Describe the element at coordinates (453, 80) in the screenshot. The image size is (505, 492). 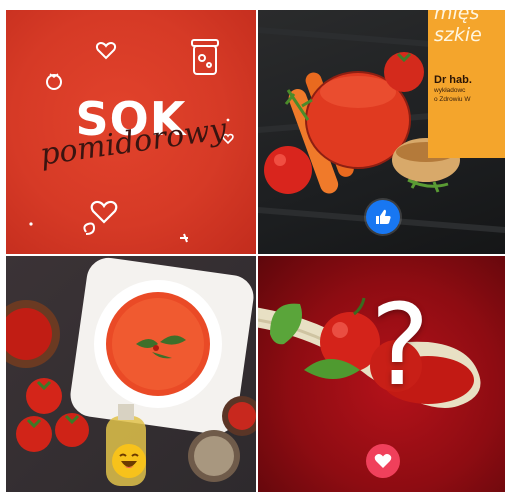
I see `ad-author: Dr hab.` at that location.